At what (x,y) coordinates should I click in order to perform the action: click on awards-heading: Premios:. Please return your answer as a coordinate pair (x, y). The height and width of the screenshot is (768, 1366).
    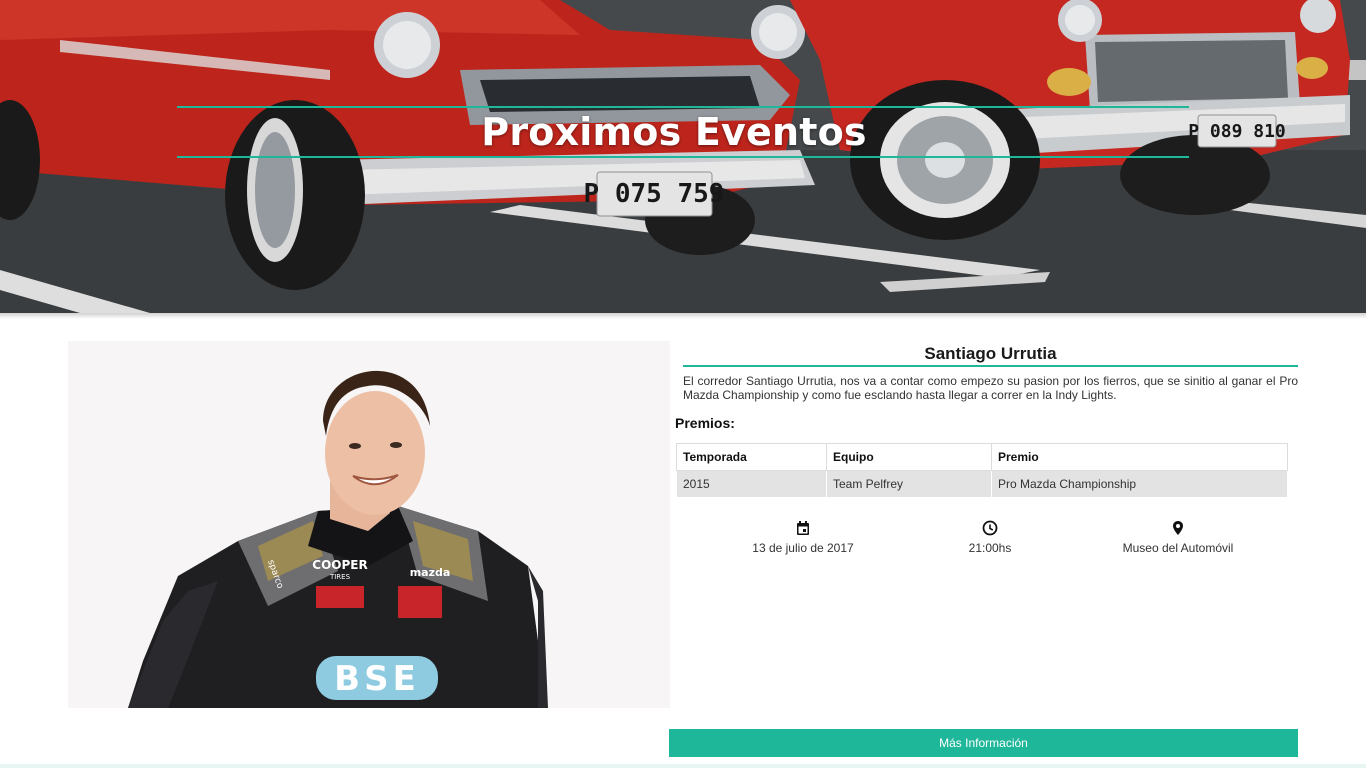
    Looking at the image, I should click on (705, 423).